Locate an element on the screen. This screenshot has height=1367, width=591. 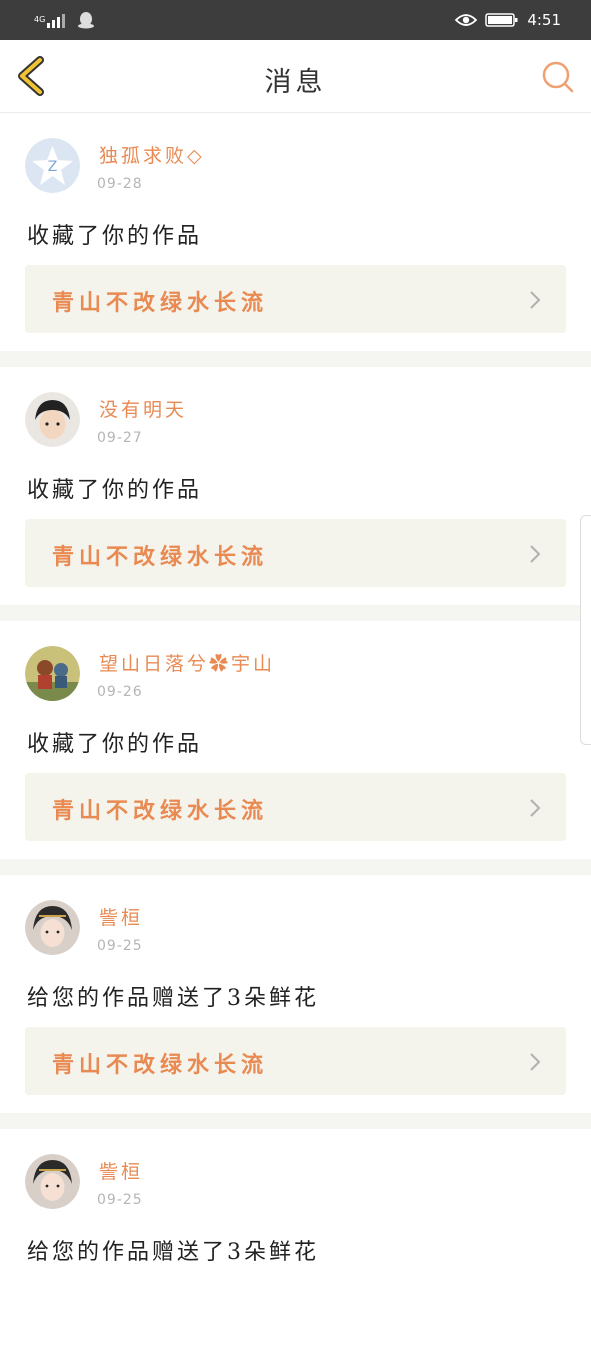
signal-icon is located at coordinates (56, 21).